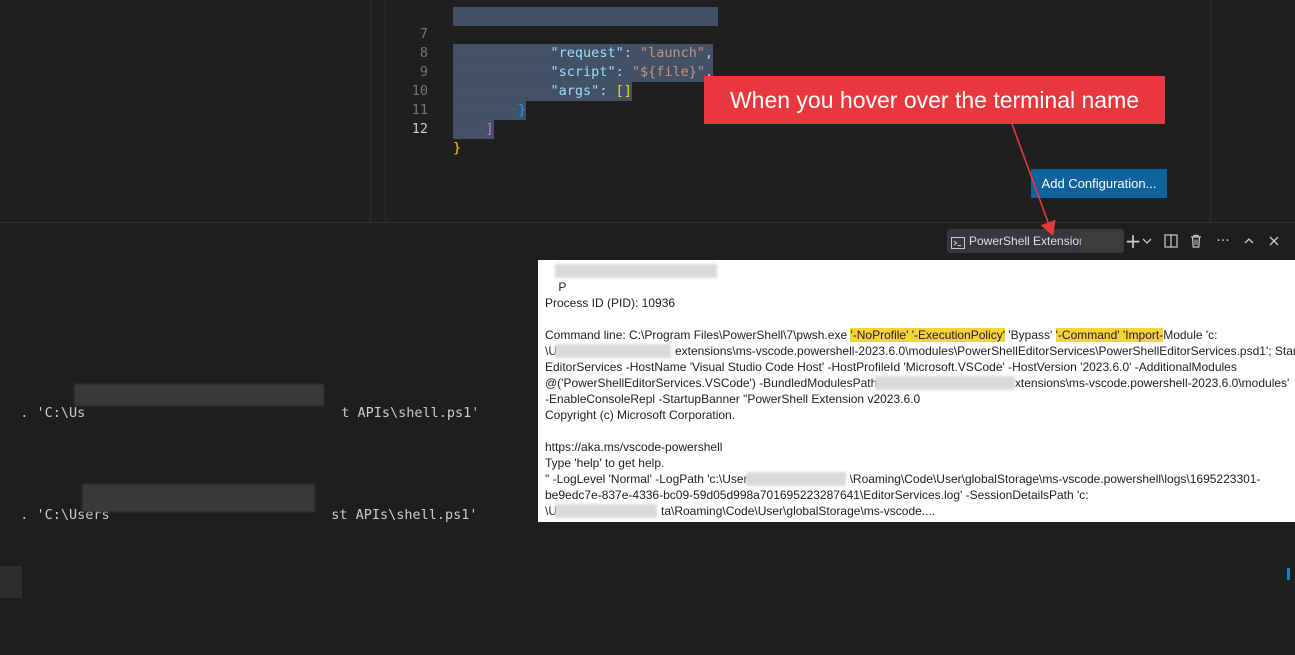  I want to click on close-panel-button, so click(1274, 241).